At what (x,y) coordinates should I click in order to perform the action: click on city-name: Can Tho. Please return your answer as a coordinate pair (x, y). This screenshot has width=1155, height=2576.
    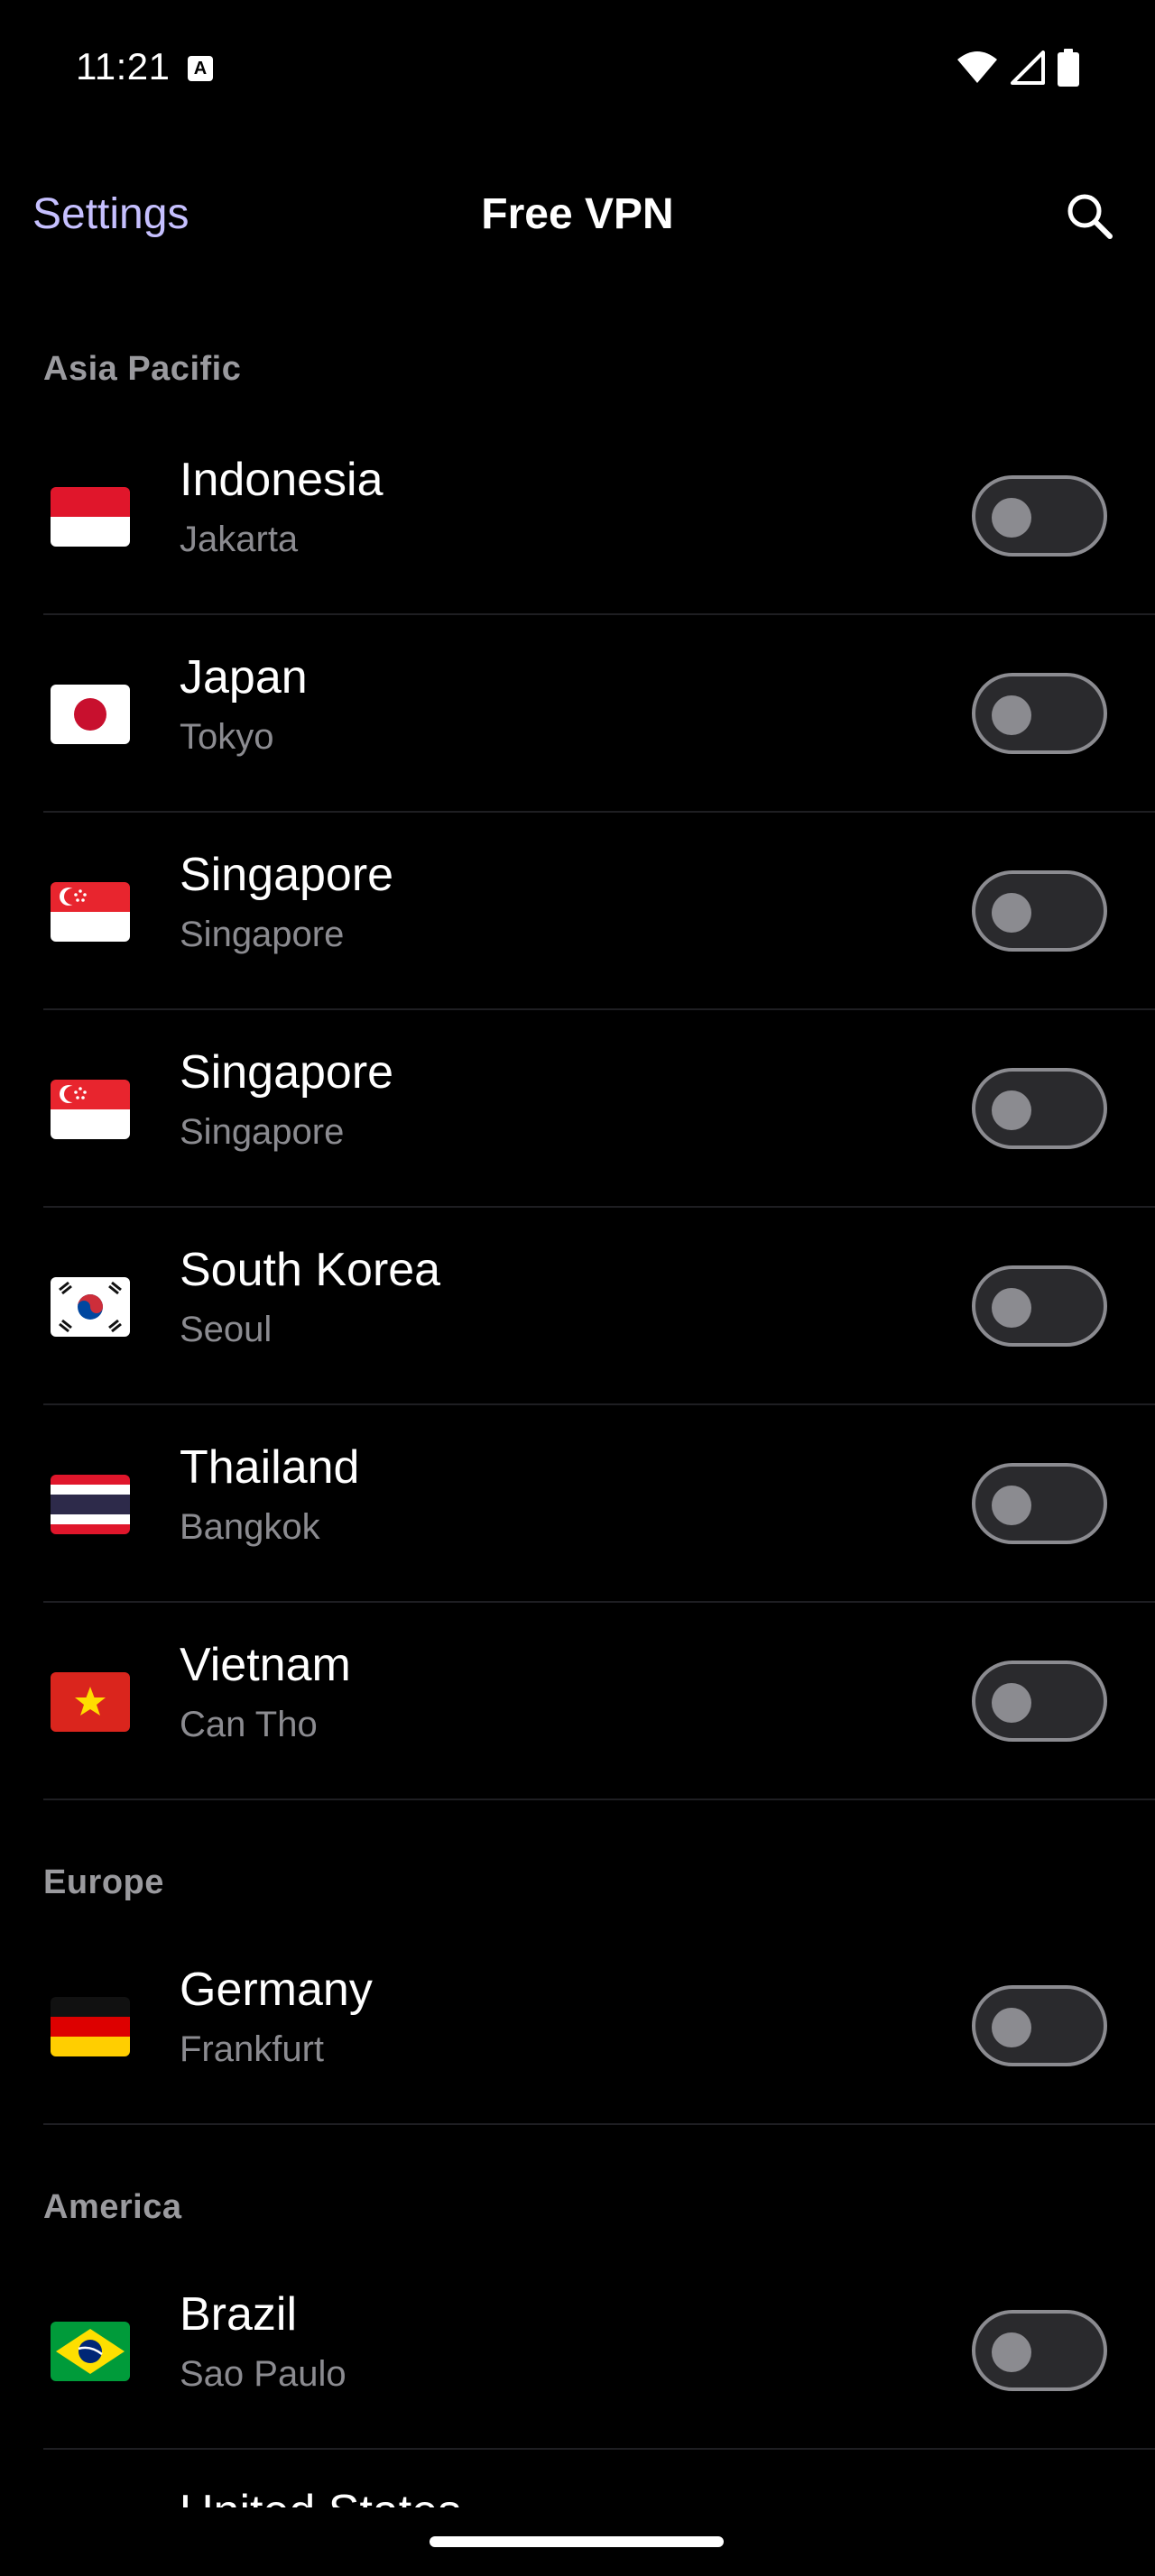
    Looking at the image, I should click on (249, 1724).